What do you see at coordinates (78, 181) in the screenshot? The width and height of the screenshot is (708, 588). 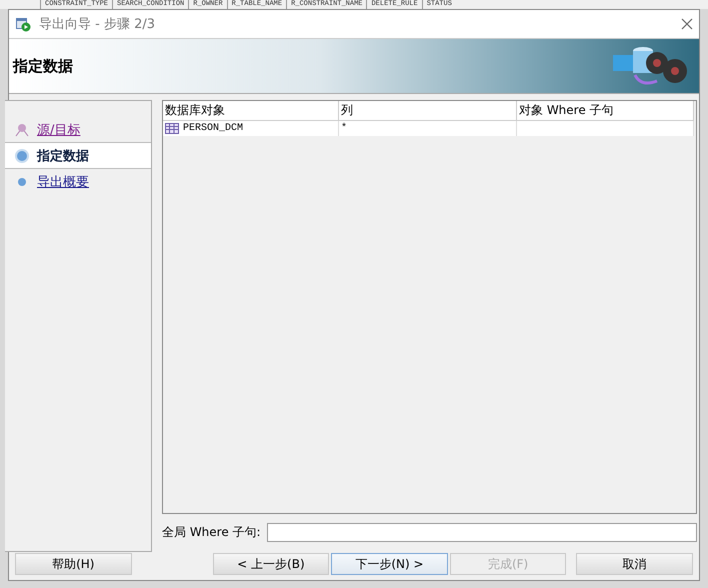 I see `wizard-step: 导出概要` at bounding box center [78, 181].